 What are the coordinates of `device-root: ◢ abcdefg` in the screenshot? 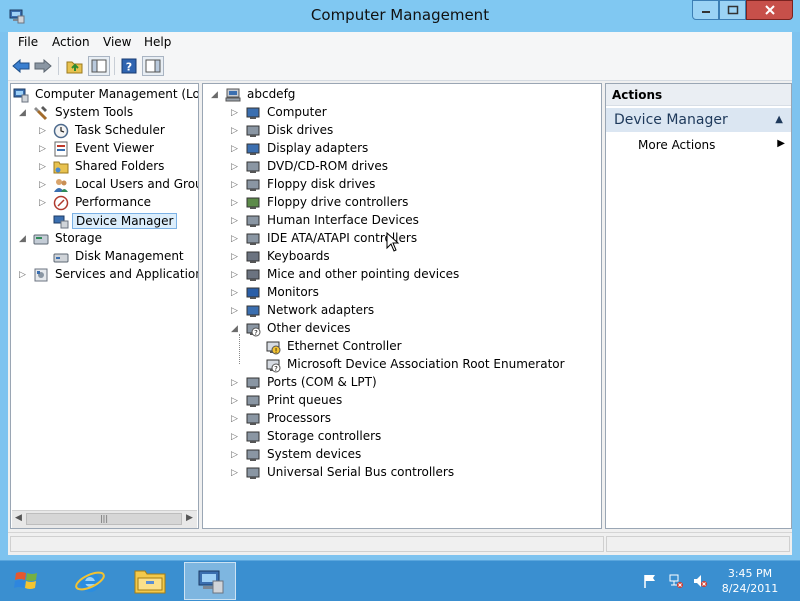 It's located at (406, 95).